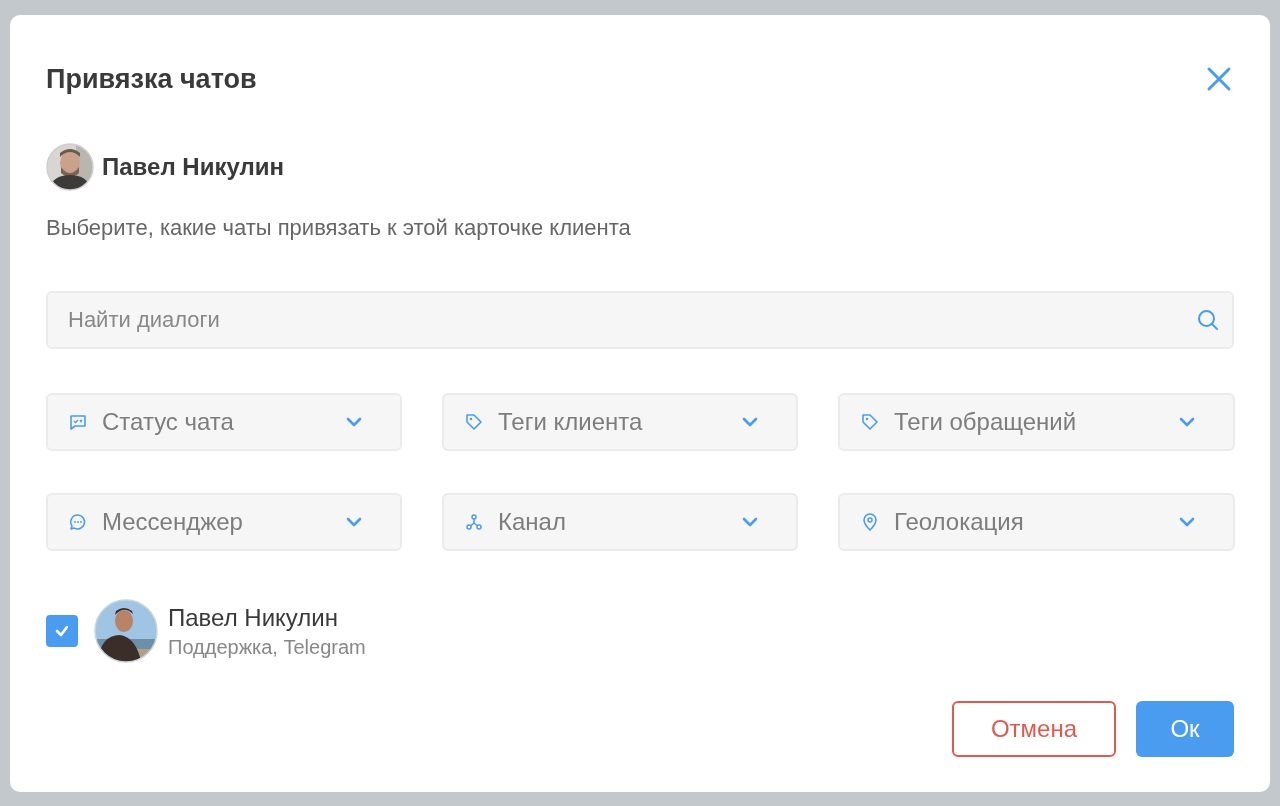 The image size is (1280, 806). I want to click on chat-details: Поддержка, Telegram, so click(267, 647).